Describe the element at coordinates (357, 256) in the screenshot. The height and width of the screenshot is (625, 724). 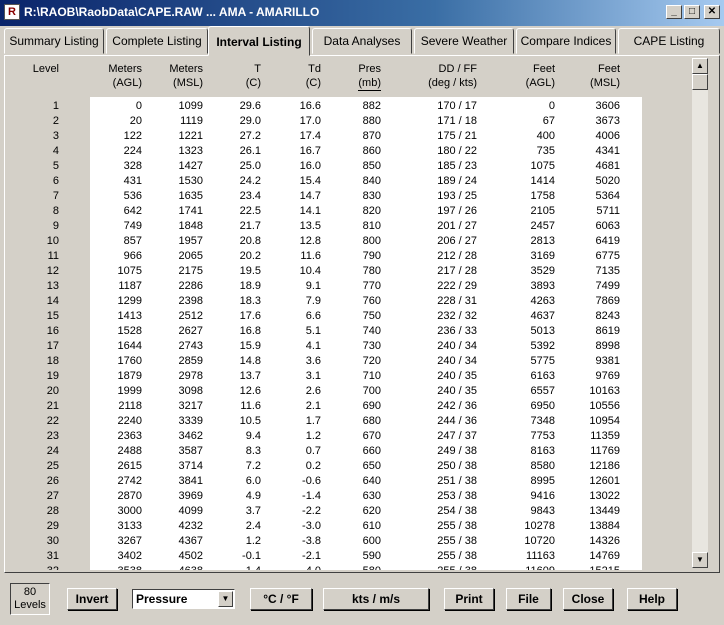
I see `table-row: 11 966 2065 20.2 11.6 790 212 / 28 3169 6775` at that location.